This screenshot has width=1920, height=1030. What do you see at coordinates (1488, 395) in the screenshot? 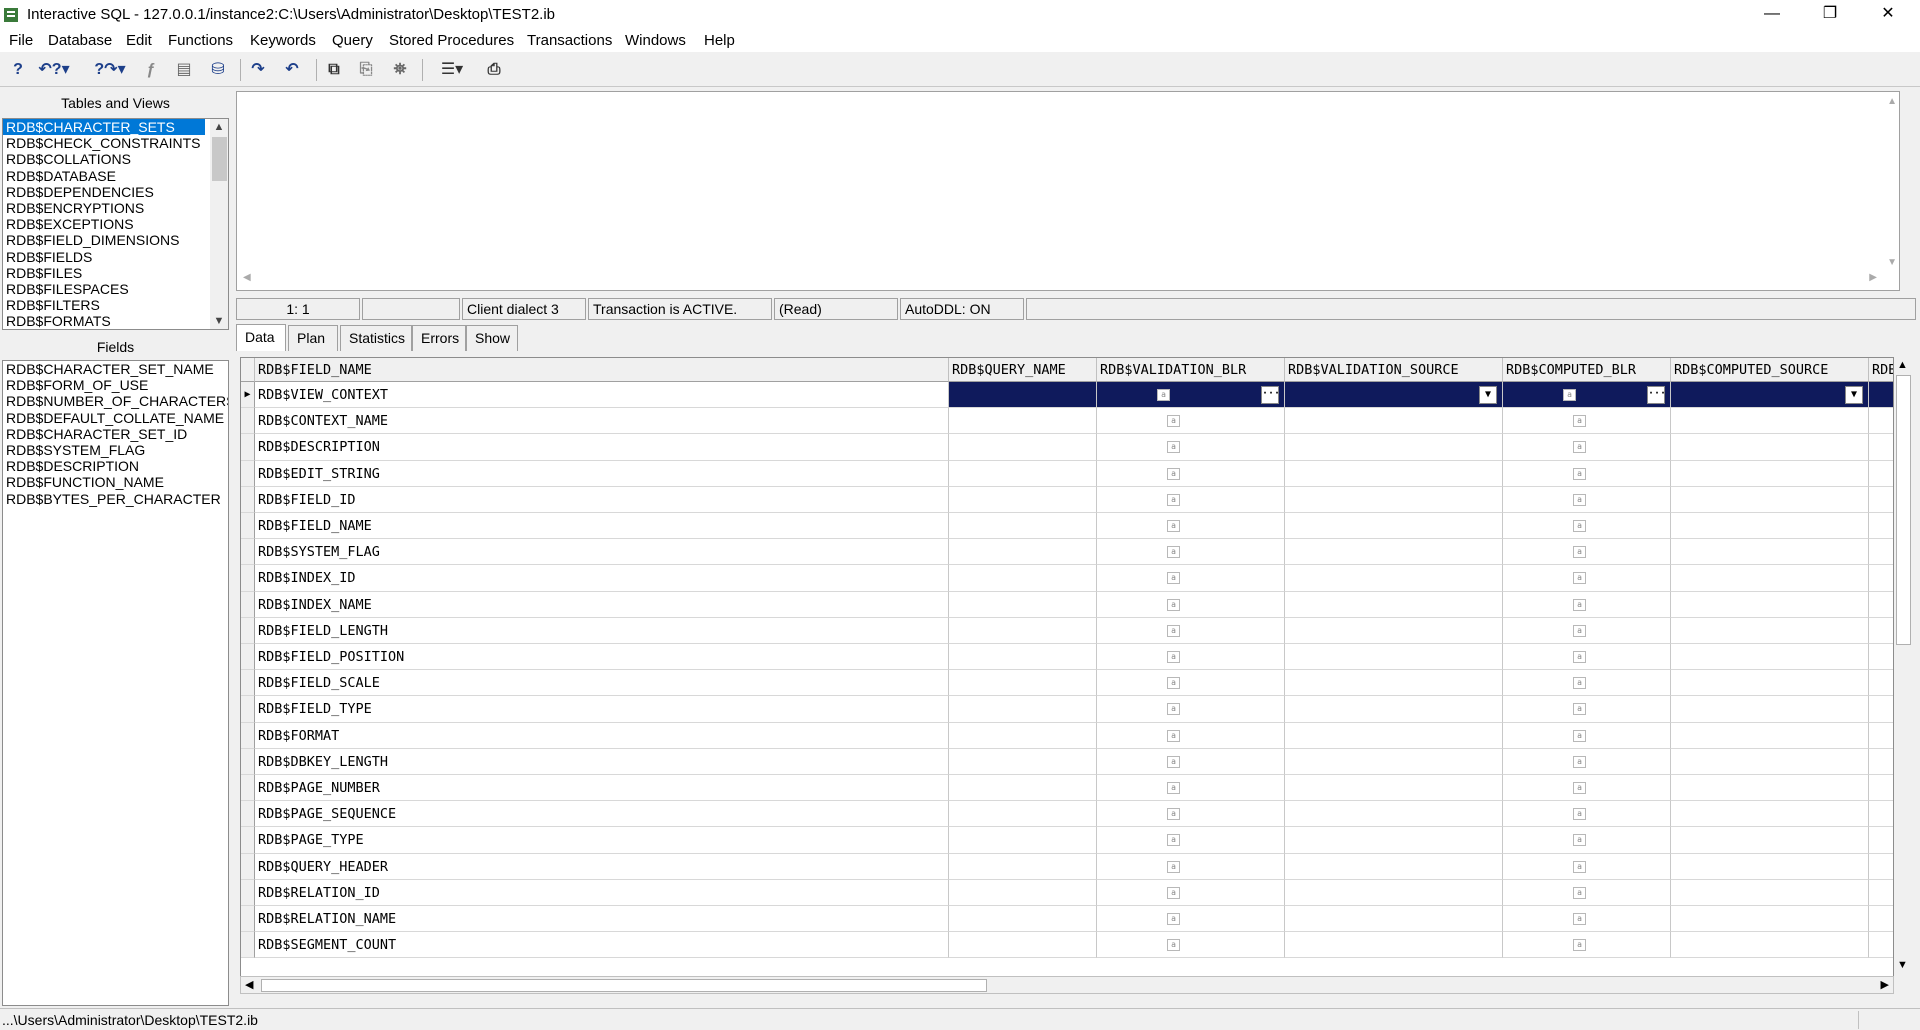
I see `dropdown-arrow-icon: ▼` at bounding box center [1488, 395].